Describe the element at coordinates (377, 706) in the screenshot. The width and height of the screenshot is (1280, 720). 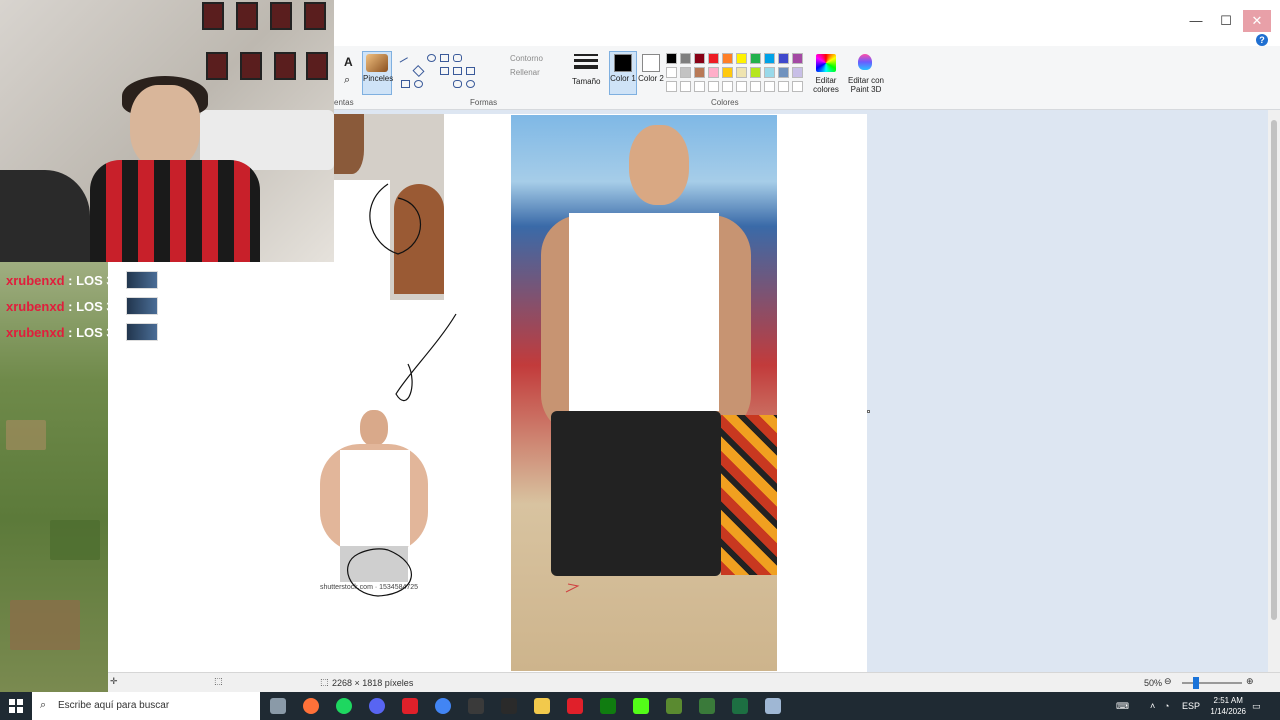
I see `discord-icon` at that location.